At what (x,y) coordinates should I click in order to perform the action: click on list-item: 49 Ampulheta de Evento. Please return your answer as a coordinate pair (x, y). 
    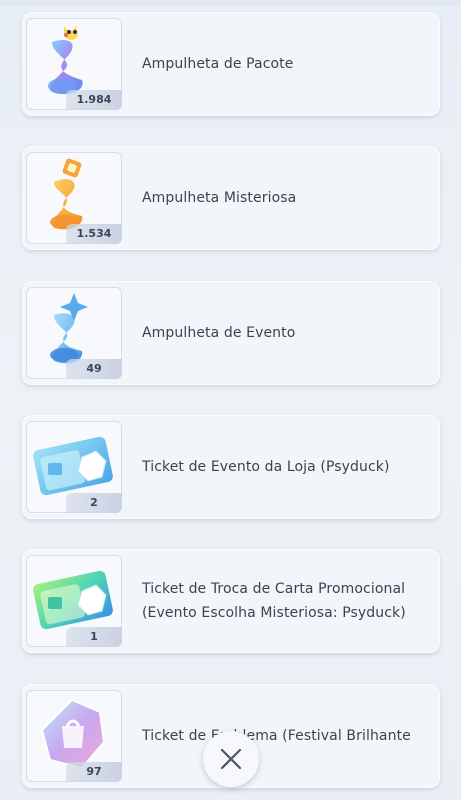
    Looking at the image, I should click on (231, 333).